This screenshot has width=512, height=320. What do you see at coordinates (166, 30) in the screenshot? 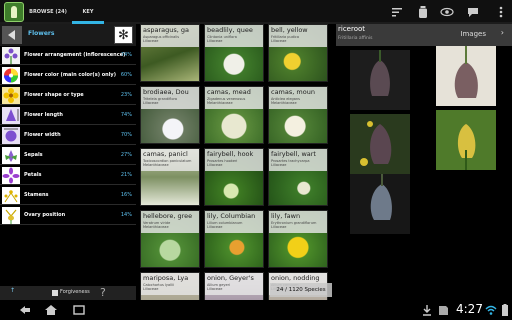
I see `common-name: asparagus, ga` at bounding box center [166, 30].